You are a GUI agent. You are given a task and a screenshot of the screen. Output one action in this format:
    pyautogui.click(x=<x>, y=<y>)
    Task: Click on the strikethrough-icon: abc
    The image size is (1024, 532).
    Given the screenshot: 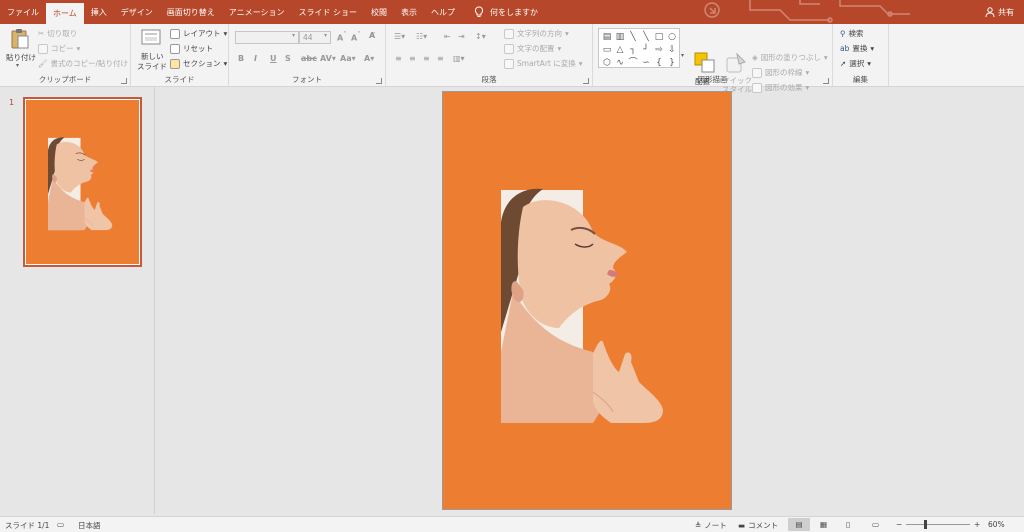 What is the action you would take?
    pyautogui.click(x=309, y=58)
    